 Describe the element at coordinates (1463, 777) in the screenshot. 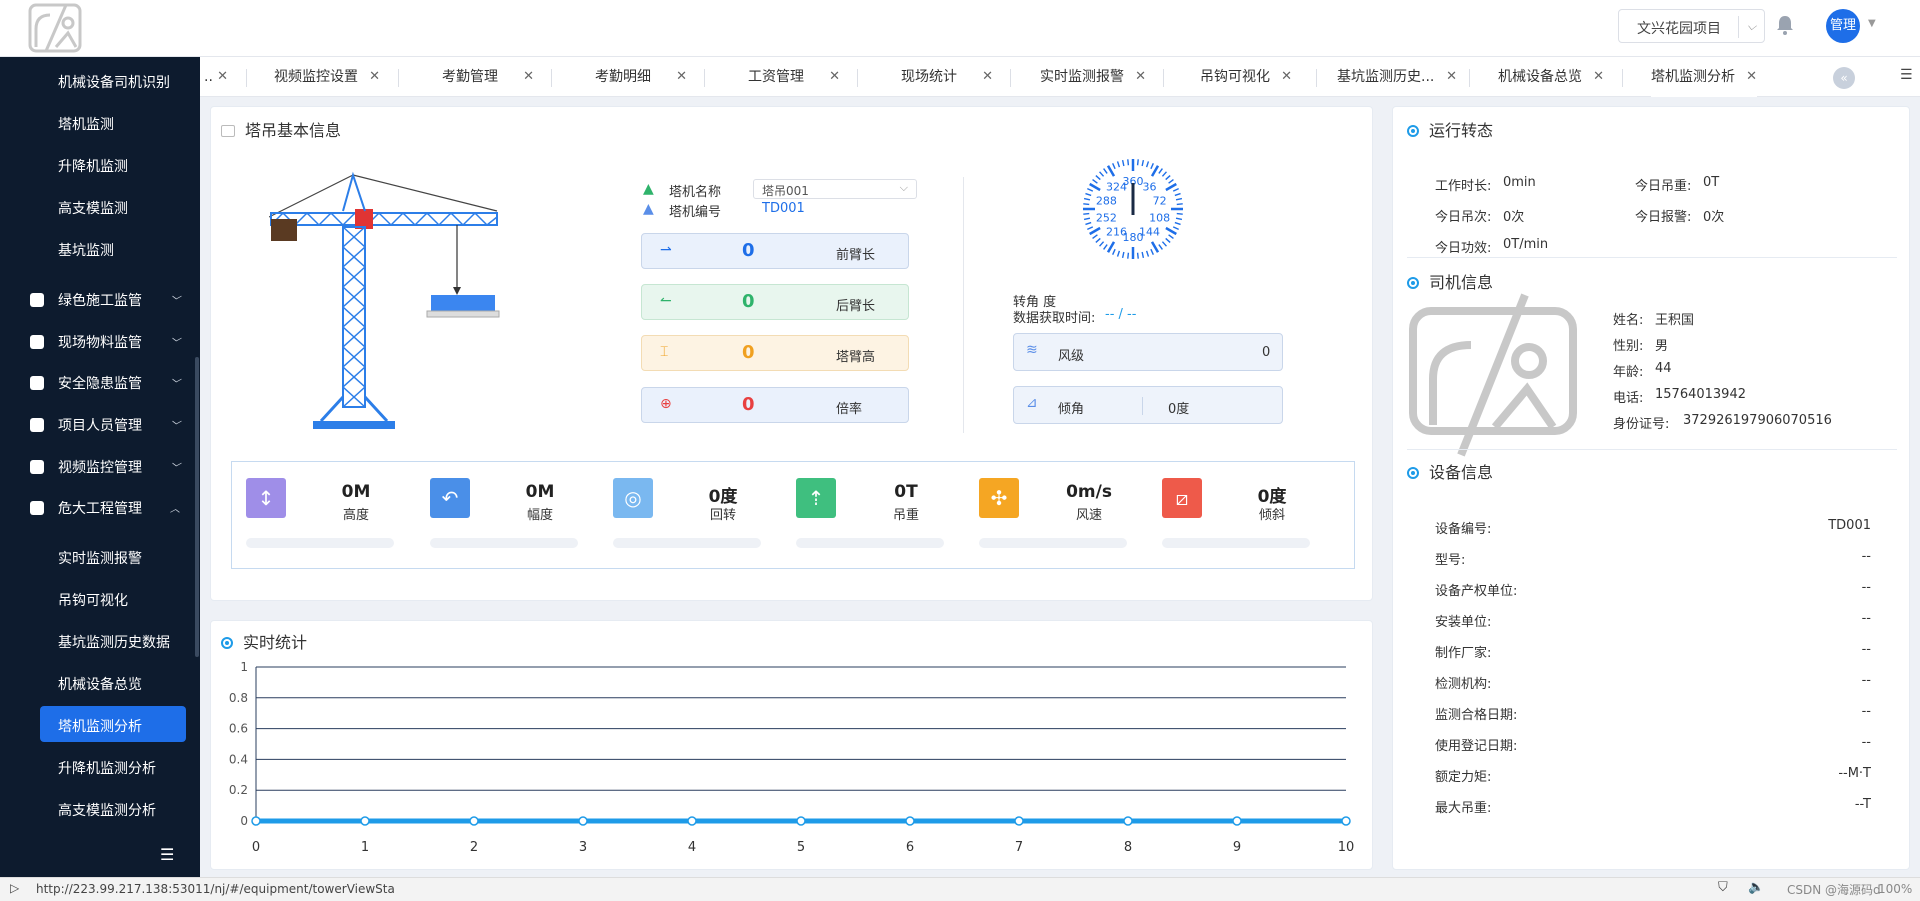

I see `device-label: 额定力矩:` at that location.